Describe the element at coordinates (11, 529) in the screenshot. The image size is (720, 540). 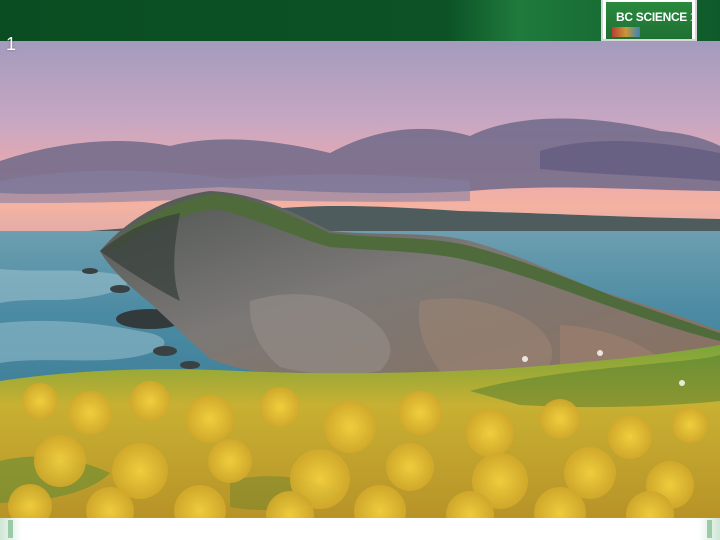
I see `footer-accent-left` at that location.